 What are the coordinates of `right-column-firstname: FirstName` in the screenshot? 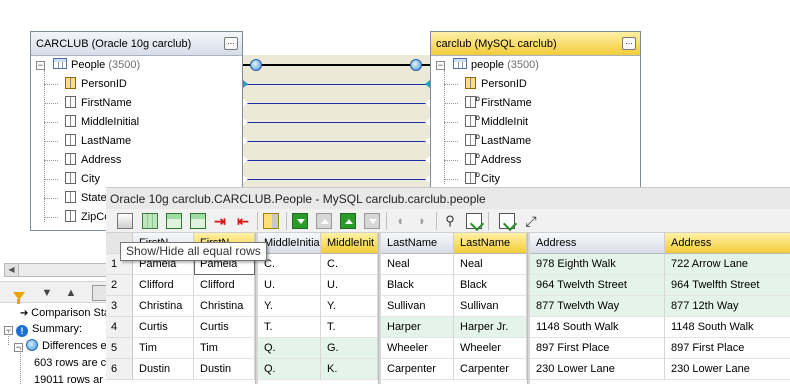 It's located at (481, 102).